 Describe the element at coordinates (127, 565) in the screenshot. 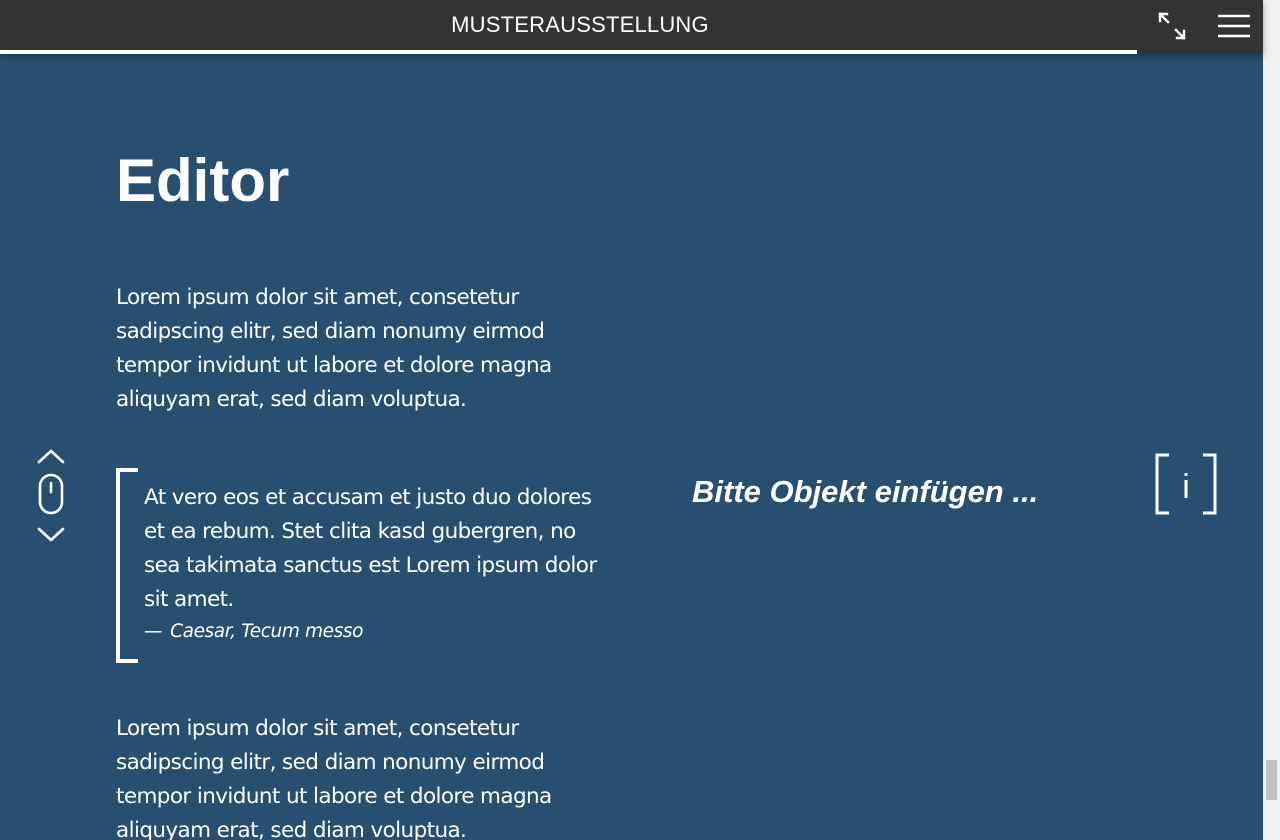

I see `quote-bracket` at that location.